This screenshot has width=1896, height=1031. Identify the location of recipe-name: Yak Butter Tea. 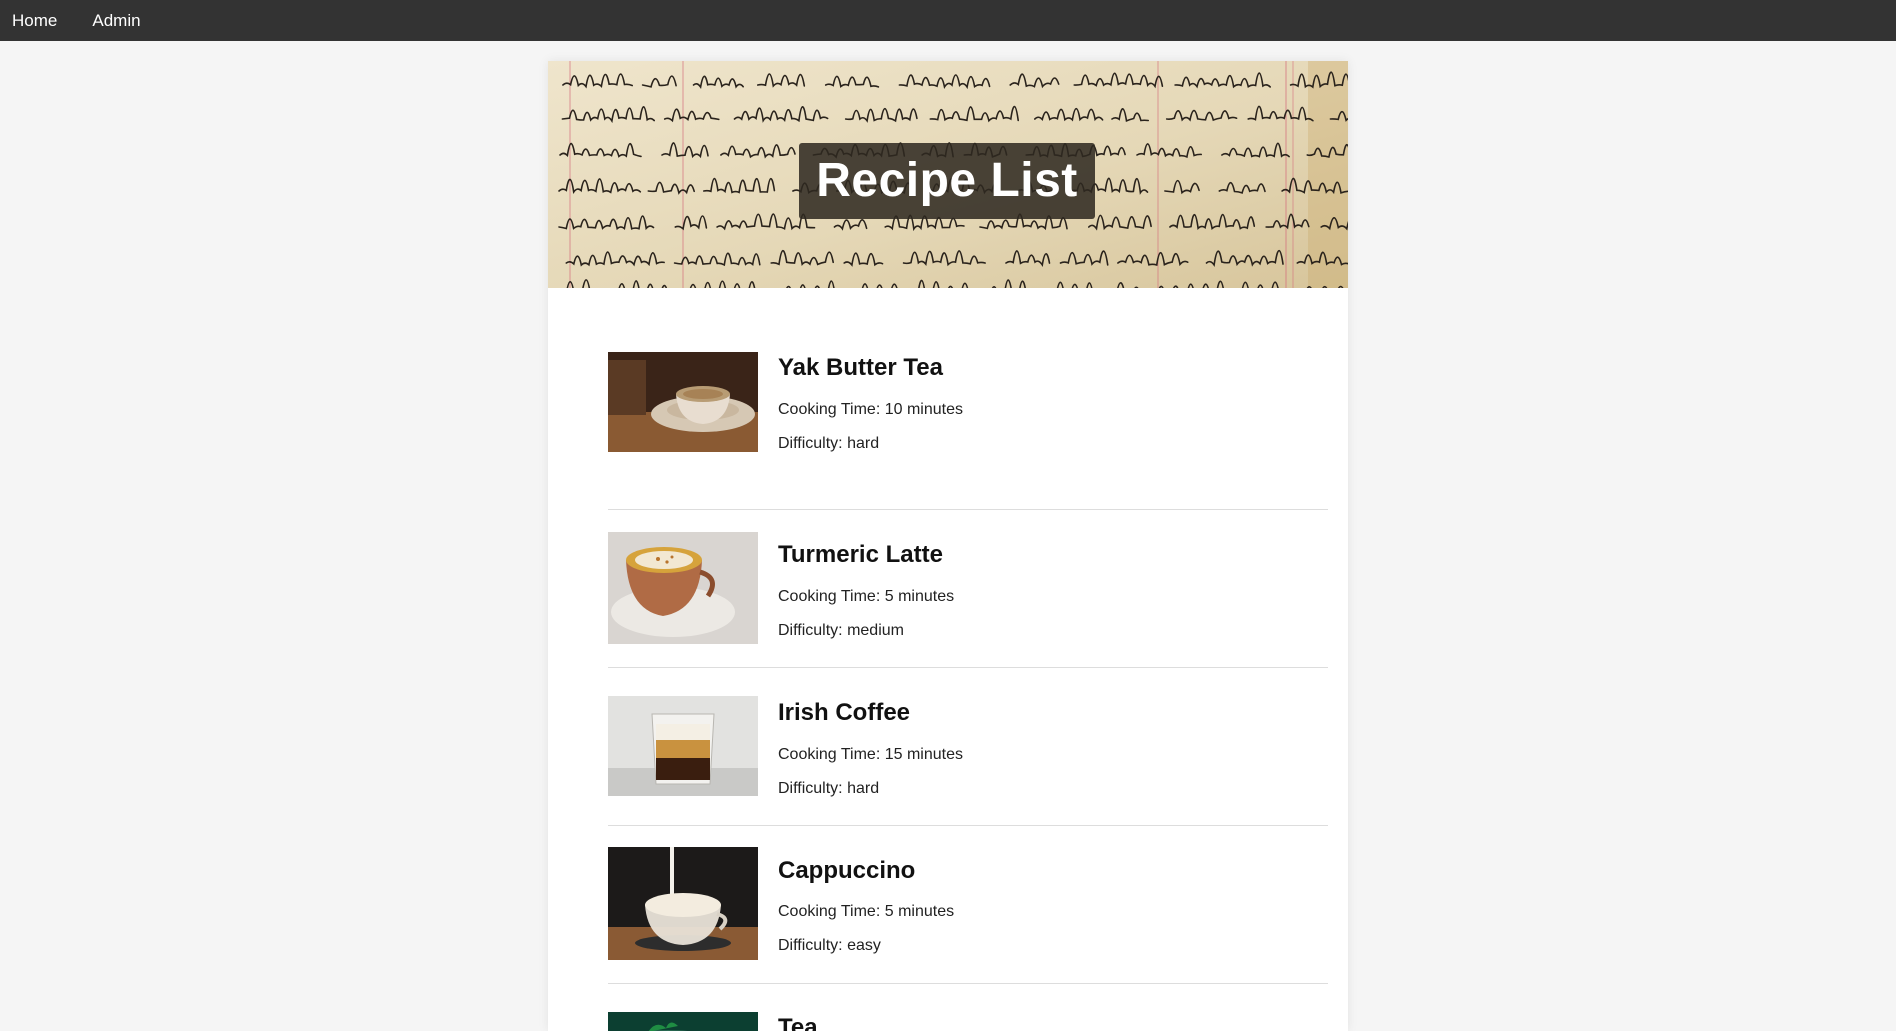
(860, 368).